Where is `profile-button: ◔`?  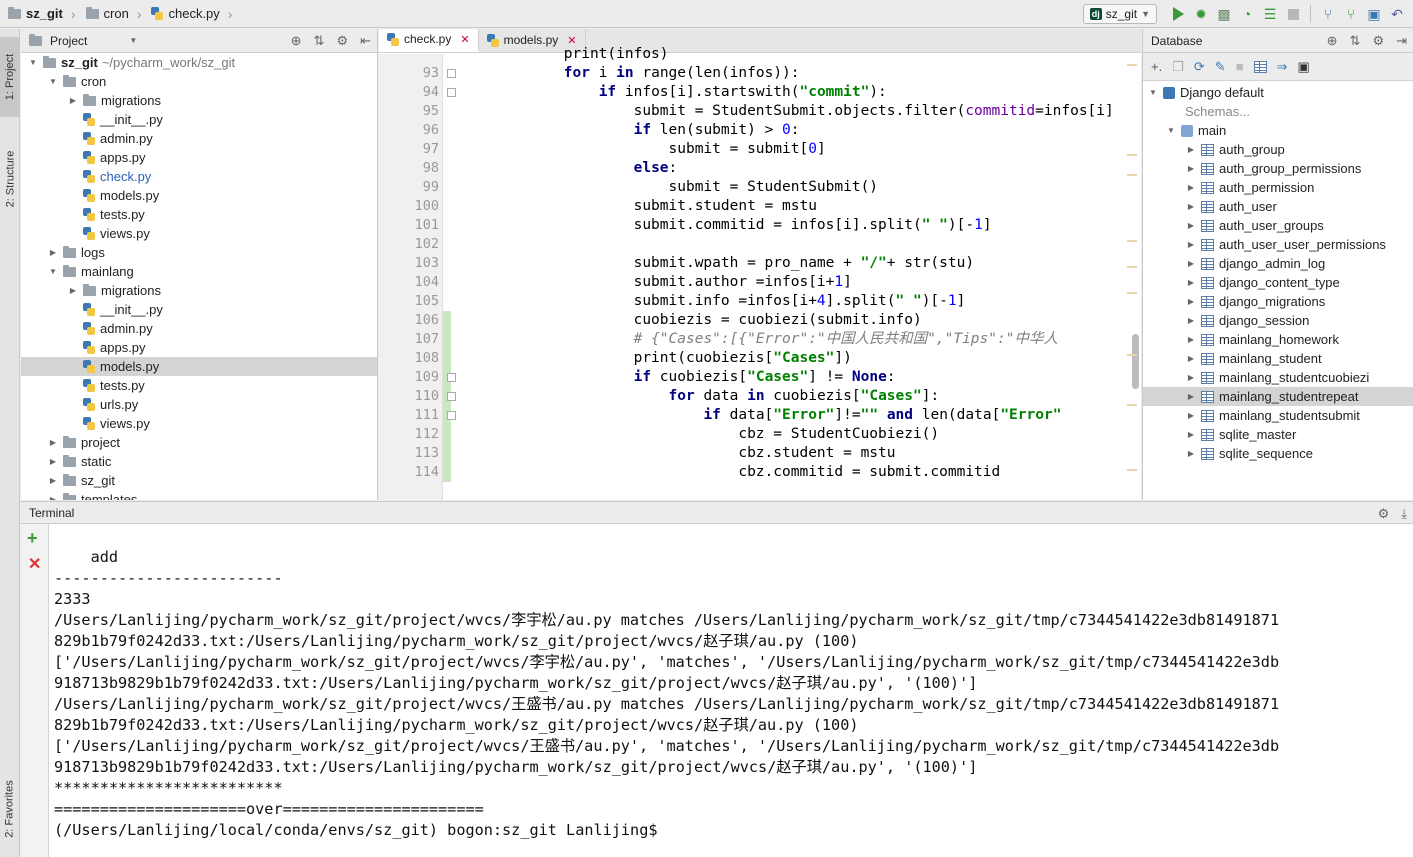 profile-button: ◔ is located at coordinates (1247, 14).